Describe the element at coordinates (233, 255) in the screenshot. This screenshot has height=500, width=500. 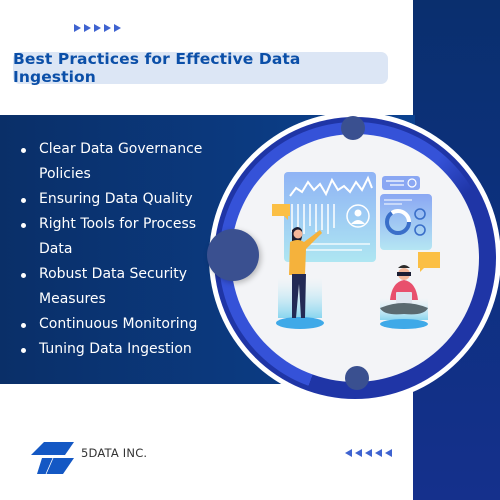
I see `ring-dot-left` at that location.